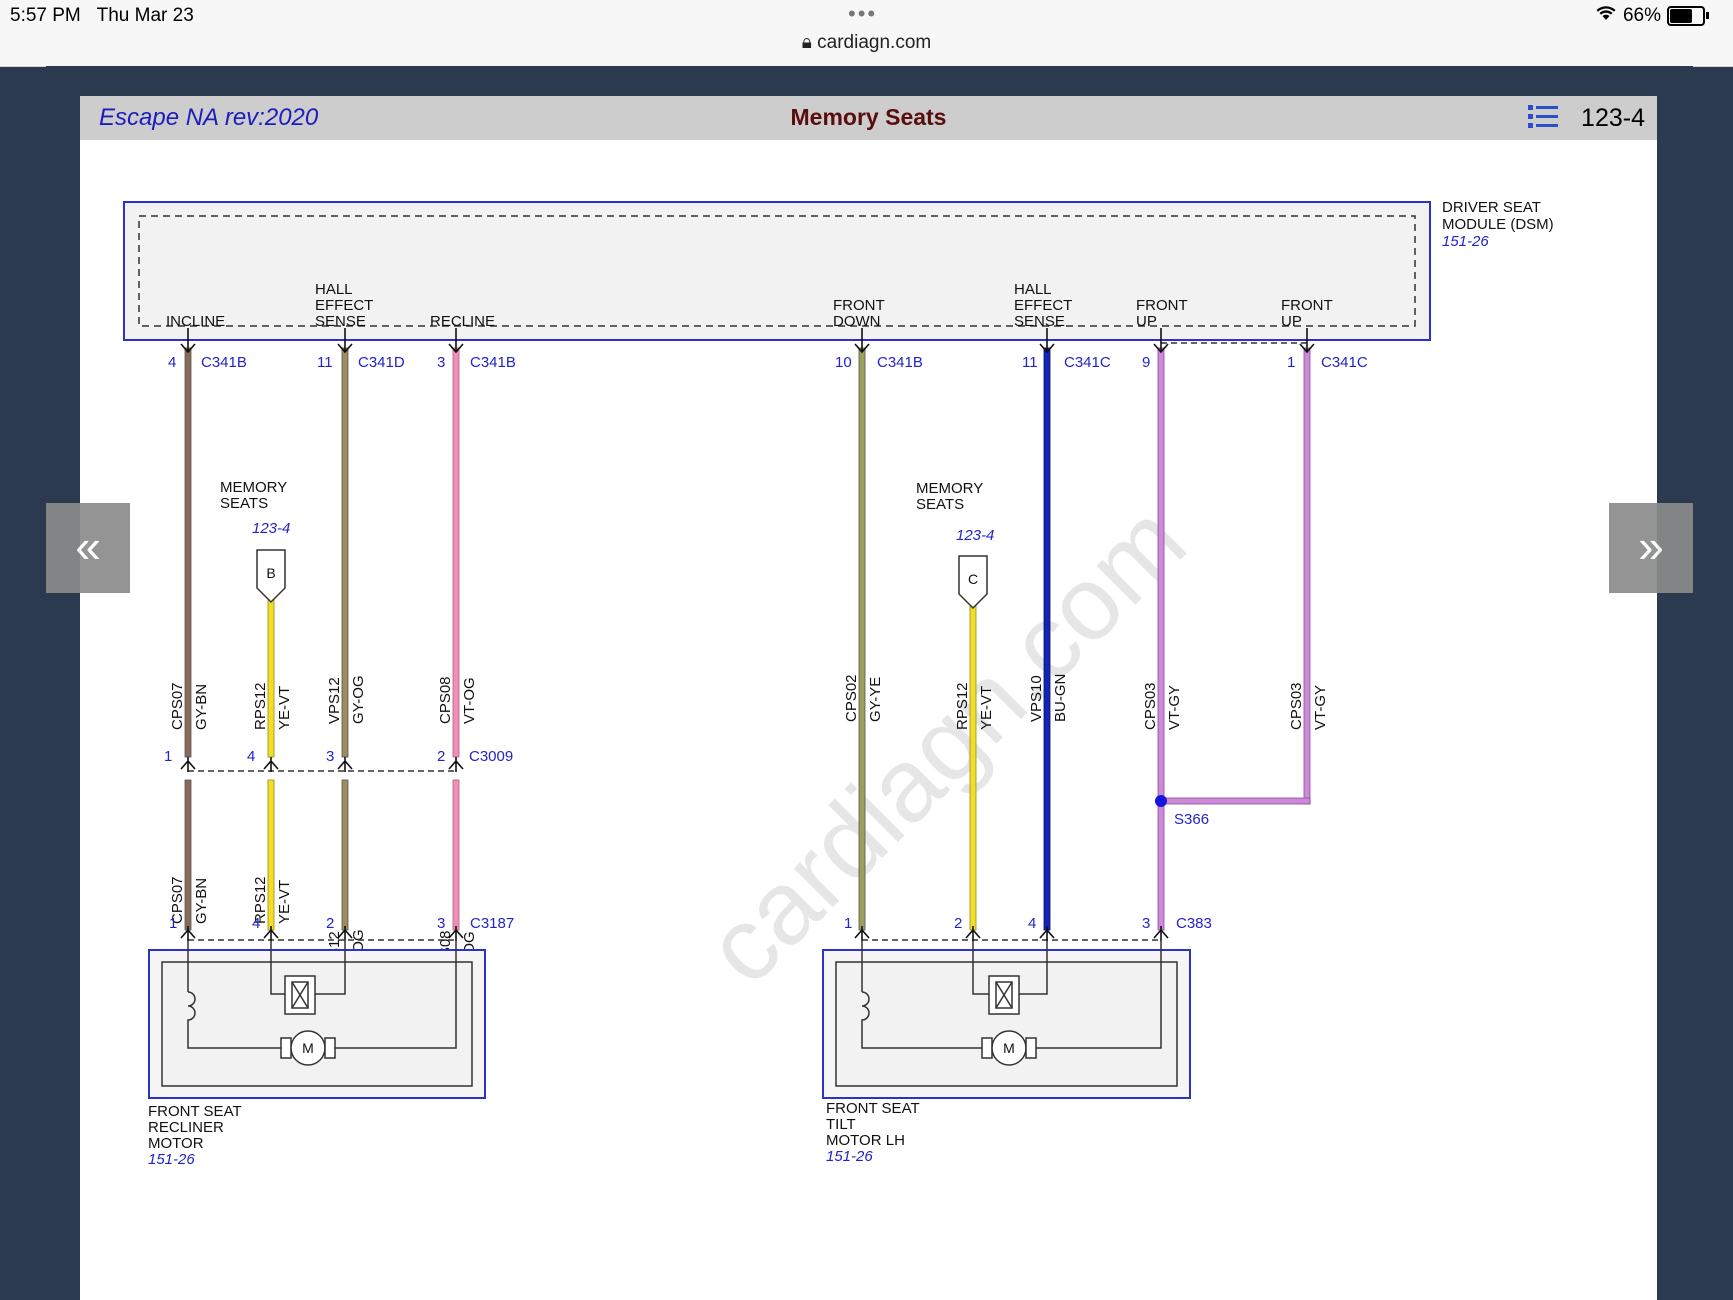 Image resolution: width=1733 pixels, height=1300 pixels. Describe the element at coordinates (1047, 639) in the screenshot. I see `wire-vps10` at that location.